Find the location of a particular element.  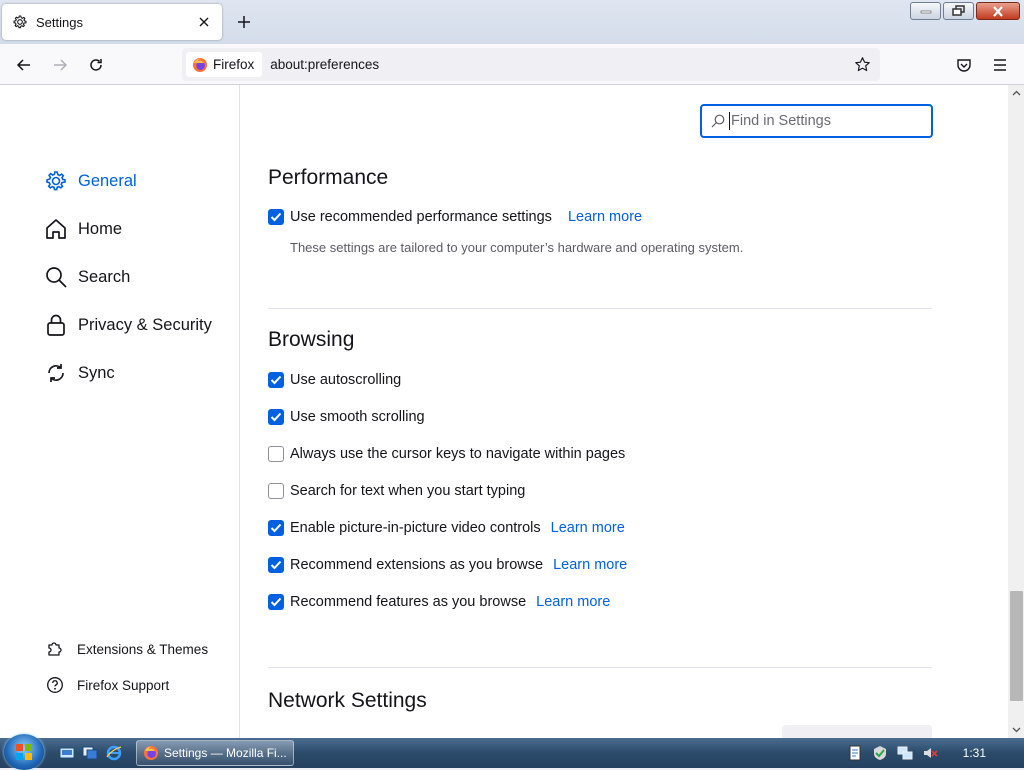

network-icon is located at coordinates (905, 753).